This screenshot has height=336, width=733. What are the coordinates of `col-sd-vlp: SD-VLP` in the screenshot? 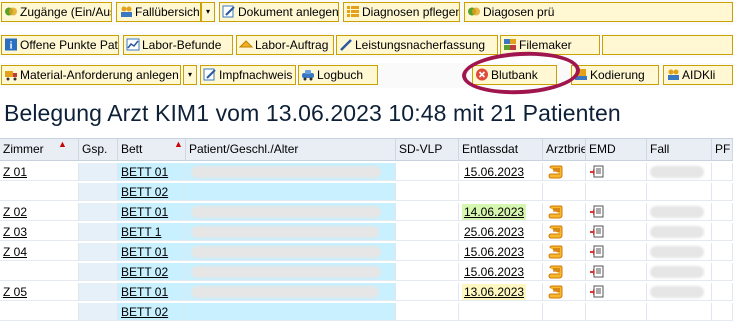 It's located at (427, 149).